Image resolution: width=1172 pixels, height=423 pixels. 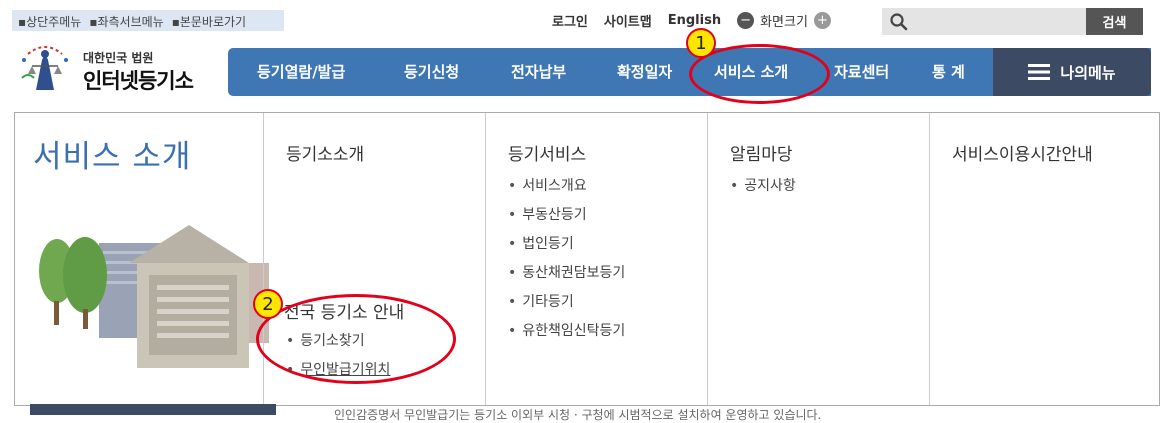 What do you see at coordinates (818, 259) in the screenshot?
I see `column-notice-board: 알림마당 공지사항` at bounding box center [818, 259].